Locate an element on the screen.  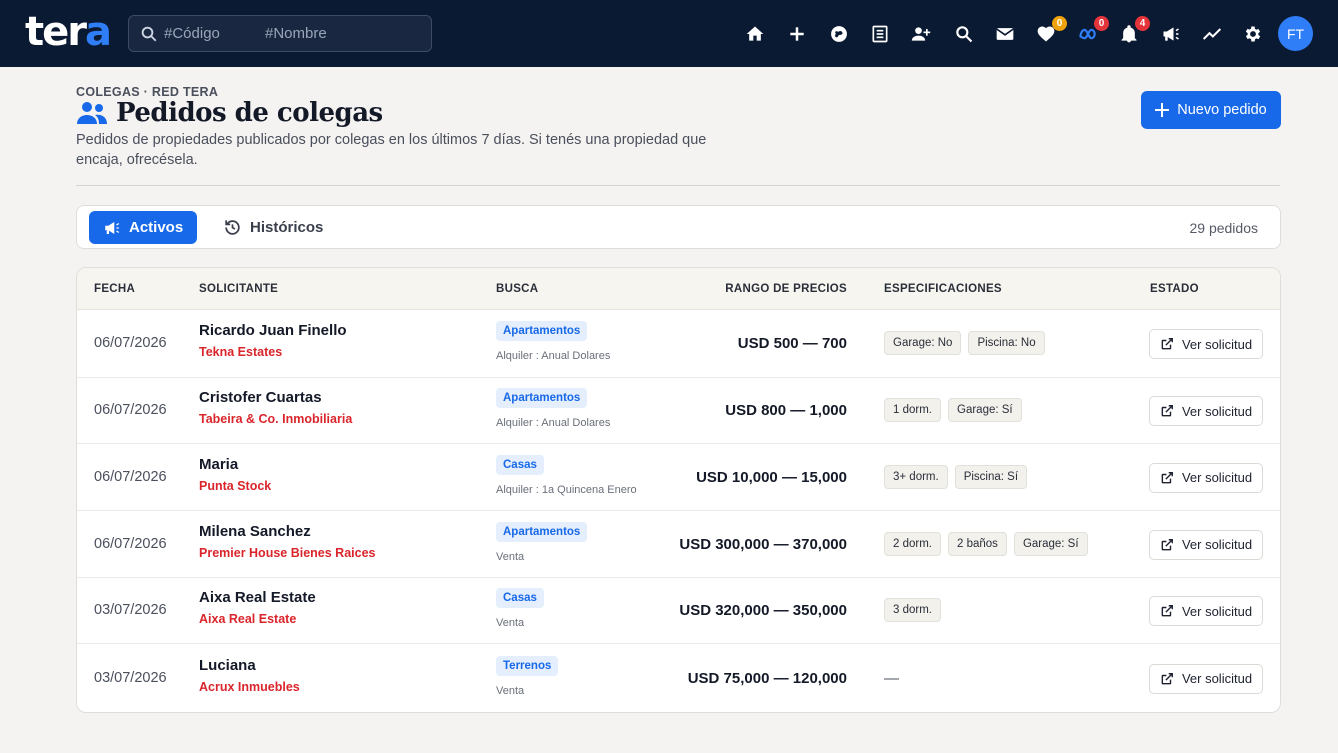
price-range: USD 500 — 700 is located at coordinates (792, 343).